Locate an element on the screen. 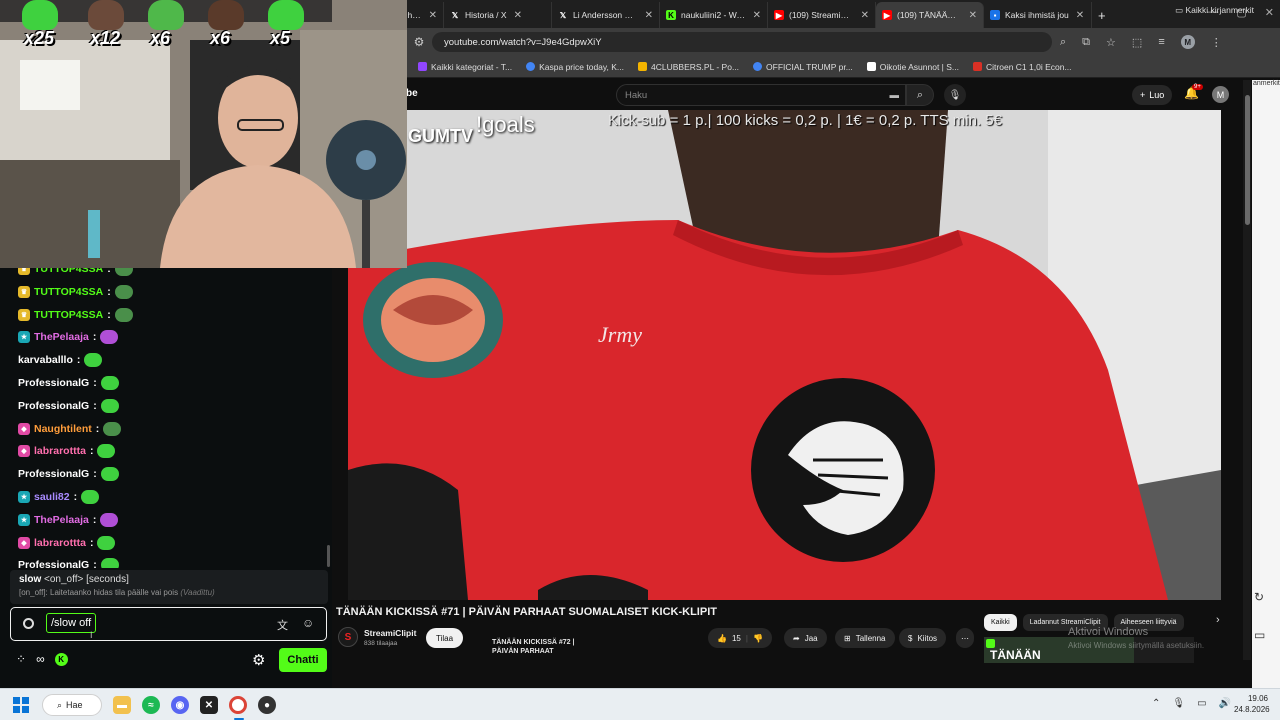 This screenshot has height=720, width=1280. kick-logo-icon: K is located at coordinates (61, 659).